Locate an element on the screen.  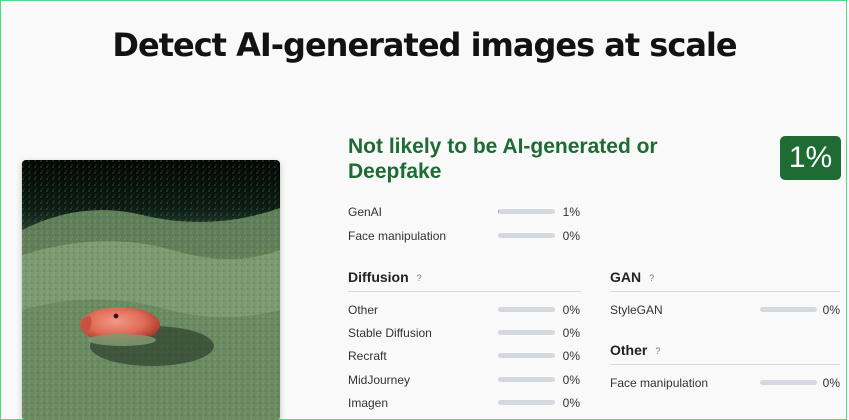
diffusion-row-imagen: Imagen 0% is located at coordinates (464, 403).